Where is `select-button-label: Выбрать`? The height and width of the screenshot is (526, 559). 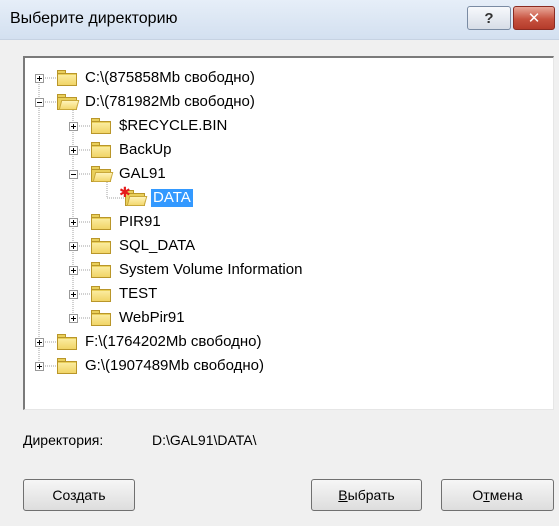 select-button-label: Выбрать is located at coordinates (366, 495).